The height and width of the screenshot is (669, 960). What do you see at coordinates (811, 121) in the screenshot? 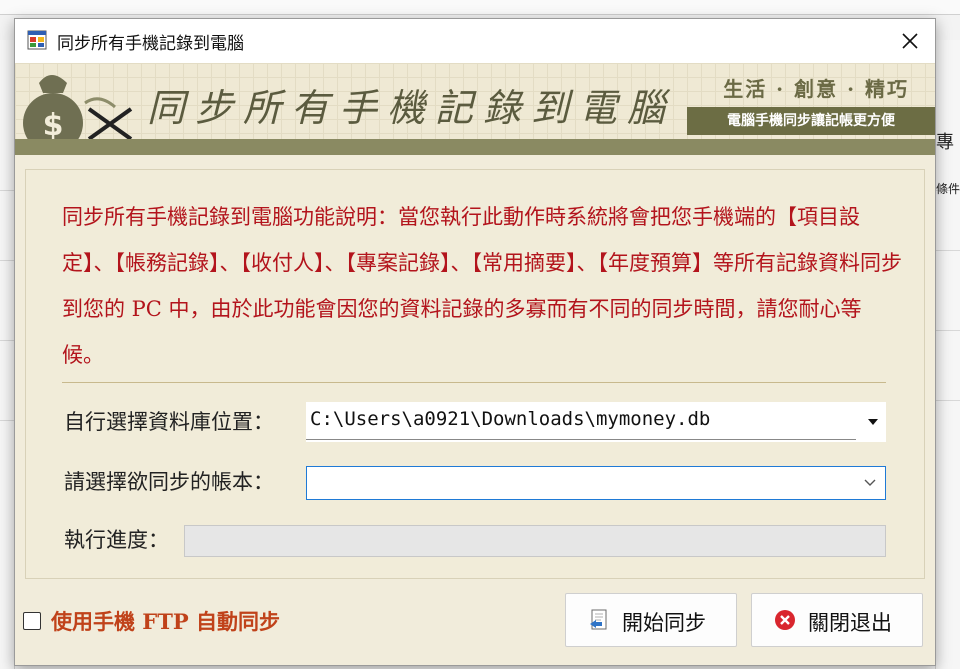
I see `banner-tagline: 電腦手機同步讓記帳更方便` at bounding box center [811, 121].